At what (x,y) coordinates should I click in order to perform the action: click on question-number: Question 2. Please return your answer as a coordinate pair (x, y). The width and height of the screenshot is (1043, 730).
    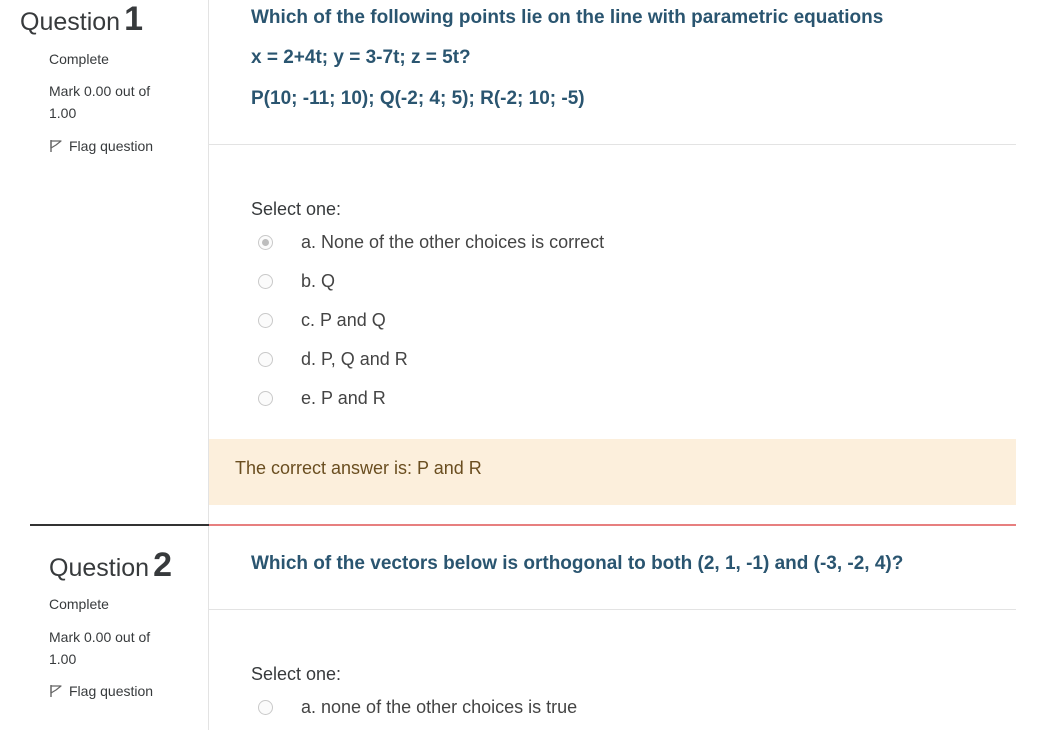
    Looking at the image, I should click on (110, 565).